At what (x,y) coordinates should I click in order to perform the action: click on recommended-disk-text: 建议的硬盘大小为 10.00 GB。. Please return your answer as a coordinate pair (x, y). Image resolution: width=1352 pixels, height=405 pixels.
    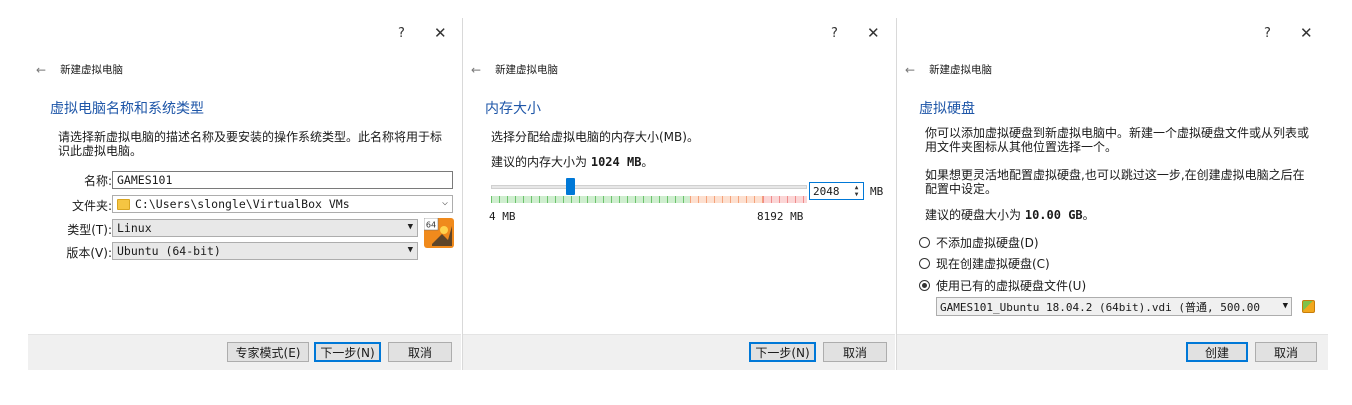
    Looking at the image, I should click on (1120, 215).